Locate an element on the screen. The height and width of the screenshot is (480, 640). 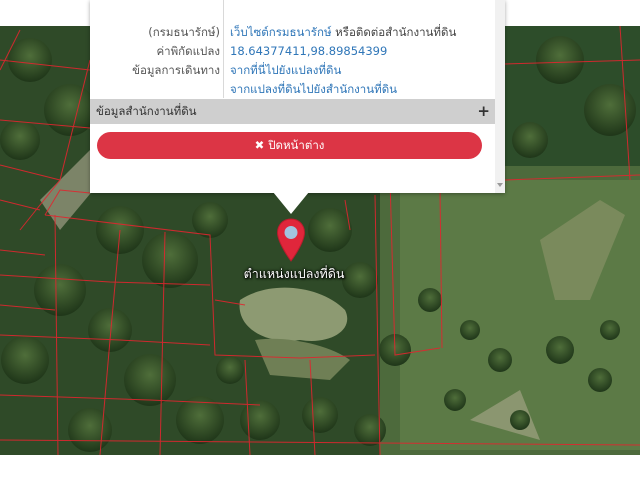
scroll-down-arrow-icon is located at coordinates (500, 185).